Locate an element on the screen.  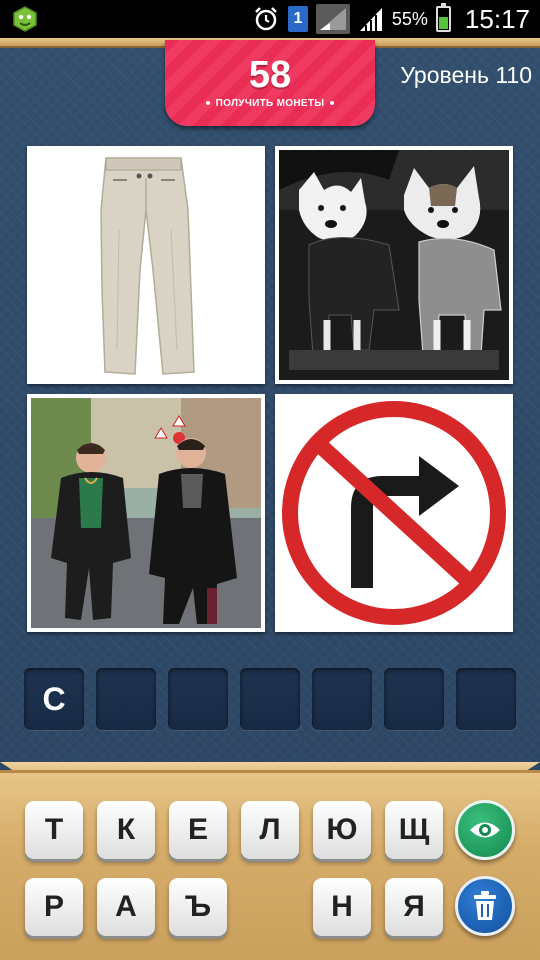
battery-percent: 55% is located at coordinates (409, 18).